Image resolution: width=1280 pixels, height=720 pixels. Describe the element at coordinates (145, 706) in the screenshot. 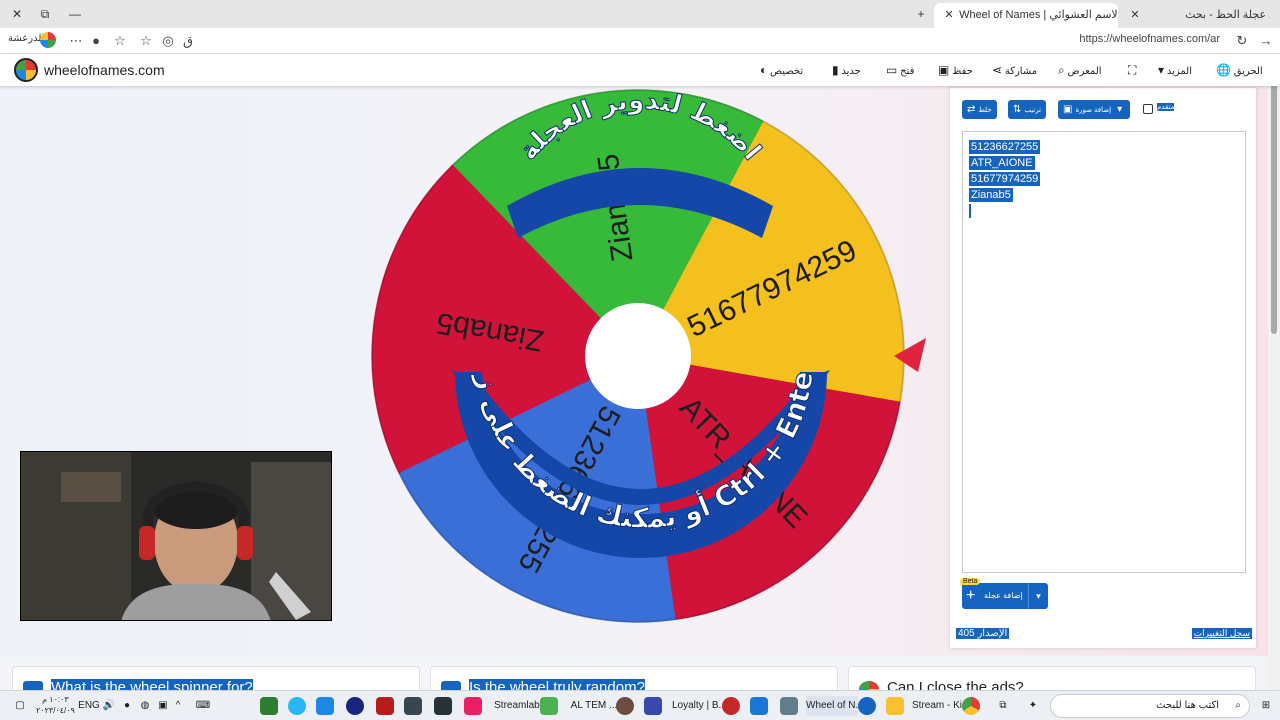

I see `network-icon: ◍` at that location.